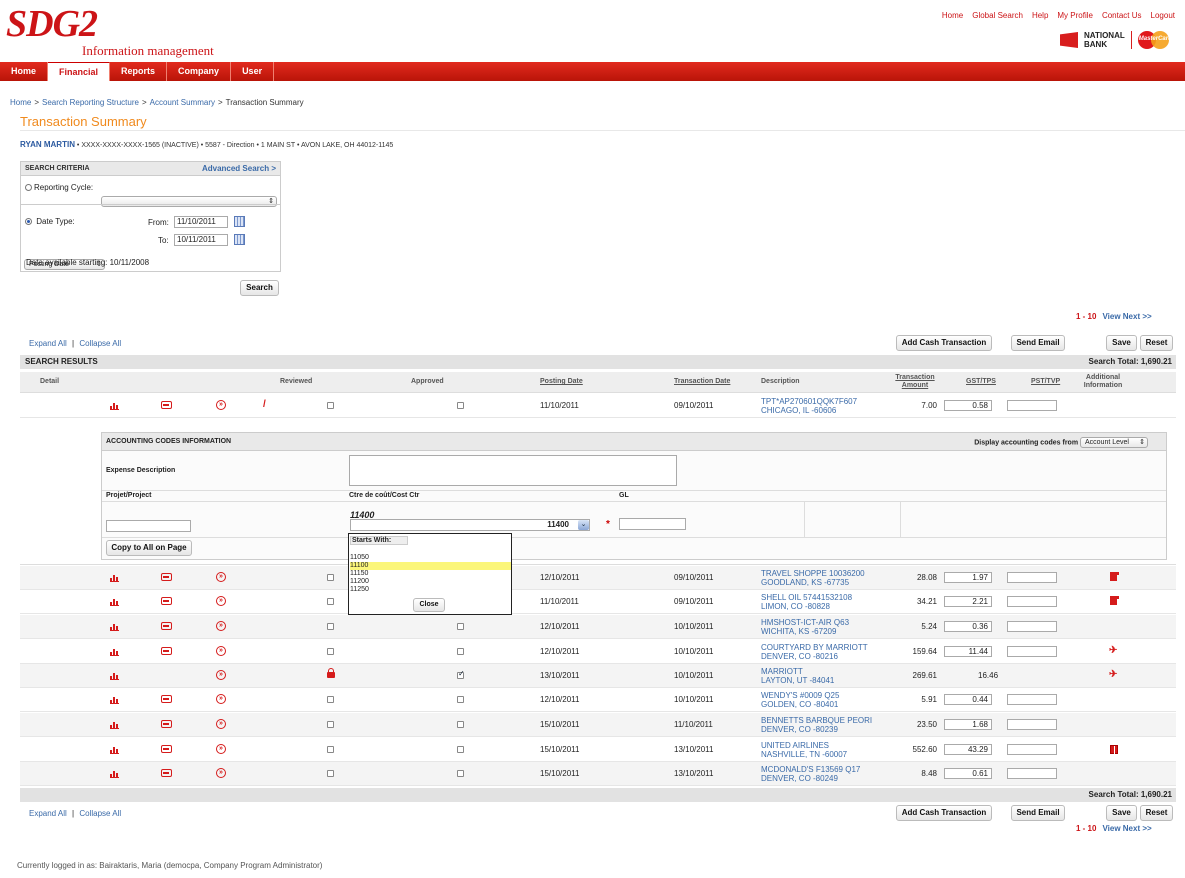  What do you see at coordinates (583, 525) in the screenshot?
I see `chevron-down-icon: ⌄` at bounding box center [583, 525].